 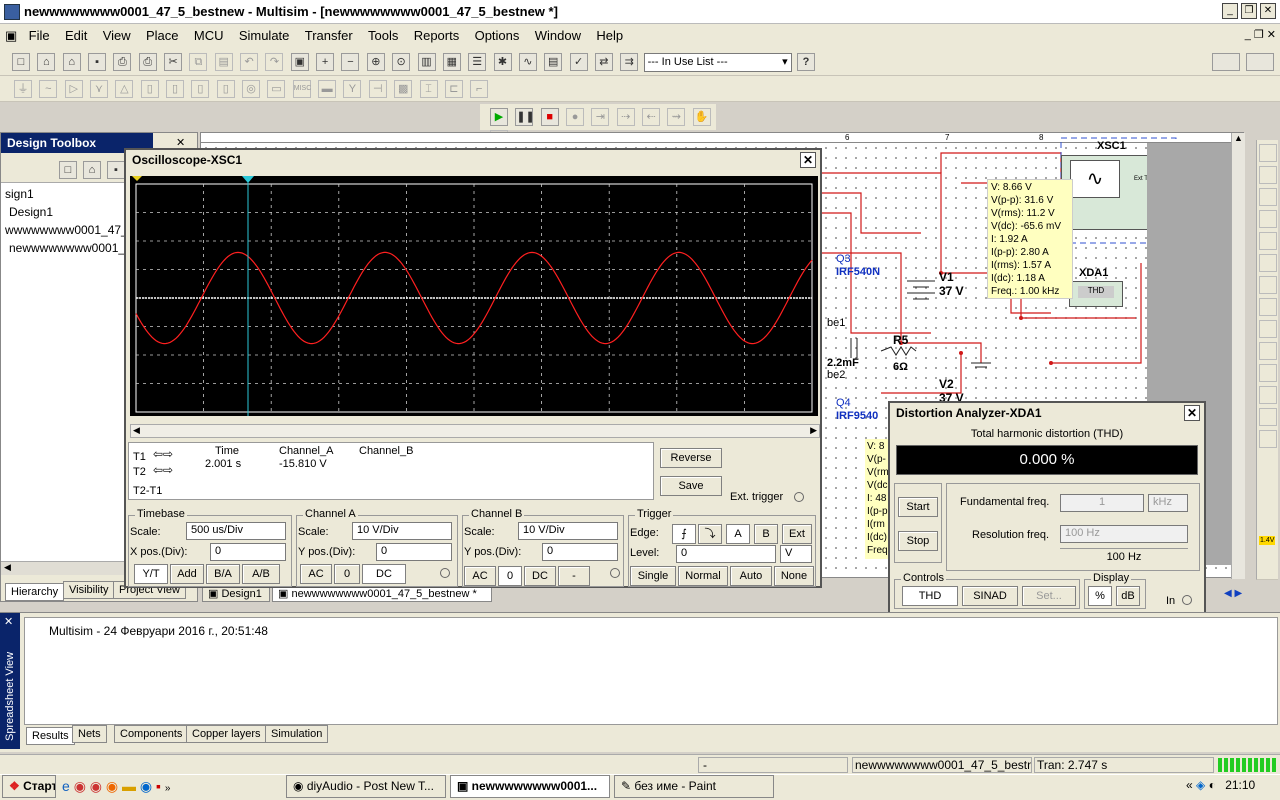 What do you see at coordinates (175, 89) in the screenshot?
I see `place-cmos-icon: ▯` at bounding box center [175, 89].